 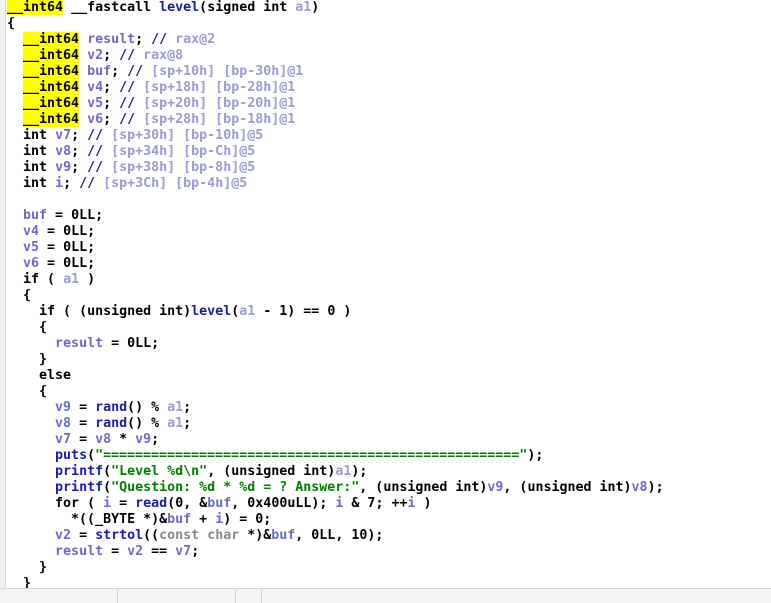 What do you see at coordinates (389, 472) in the screenshot?
I see `code-line: printf("Level %d\n", (unsigned int)a1);` at bounding box center [389, 472].